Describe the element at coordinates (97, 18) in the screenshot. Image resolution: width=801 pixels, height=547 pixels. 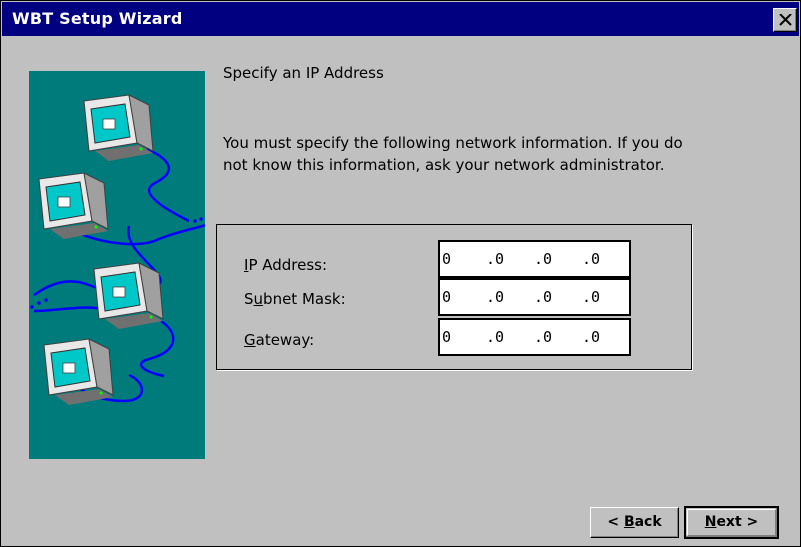
I see `window-title: WBT Setup Wizard` at that location.